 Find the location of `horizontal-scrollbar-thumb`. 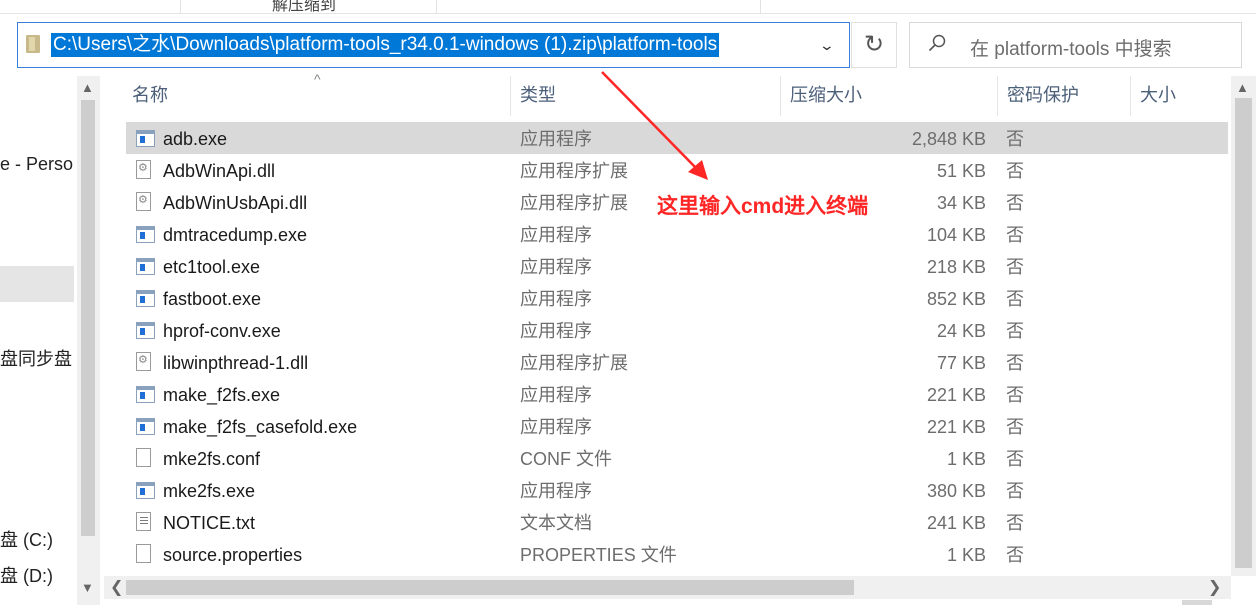

horizontal-scrollbar-thumb is located at coordinates (490, 587).